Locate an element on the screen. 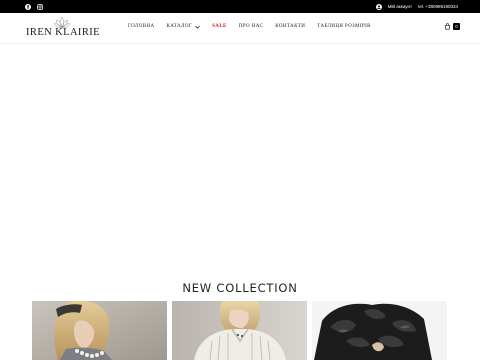 The height and width of the screenshot is (360, 480). user-icon is located at coordinates (378, 6).